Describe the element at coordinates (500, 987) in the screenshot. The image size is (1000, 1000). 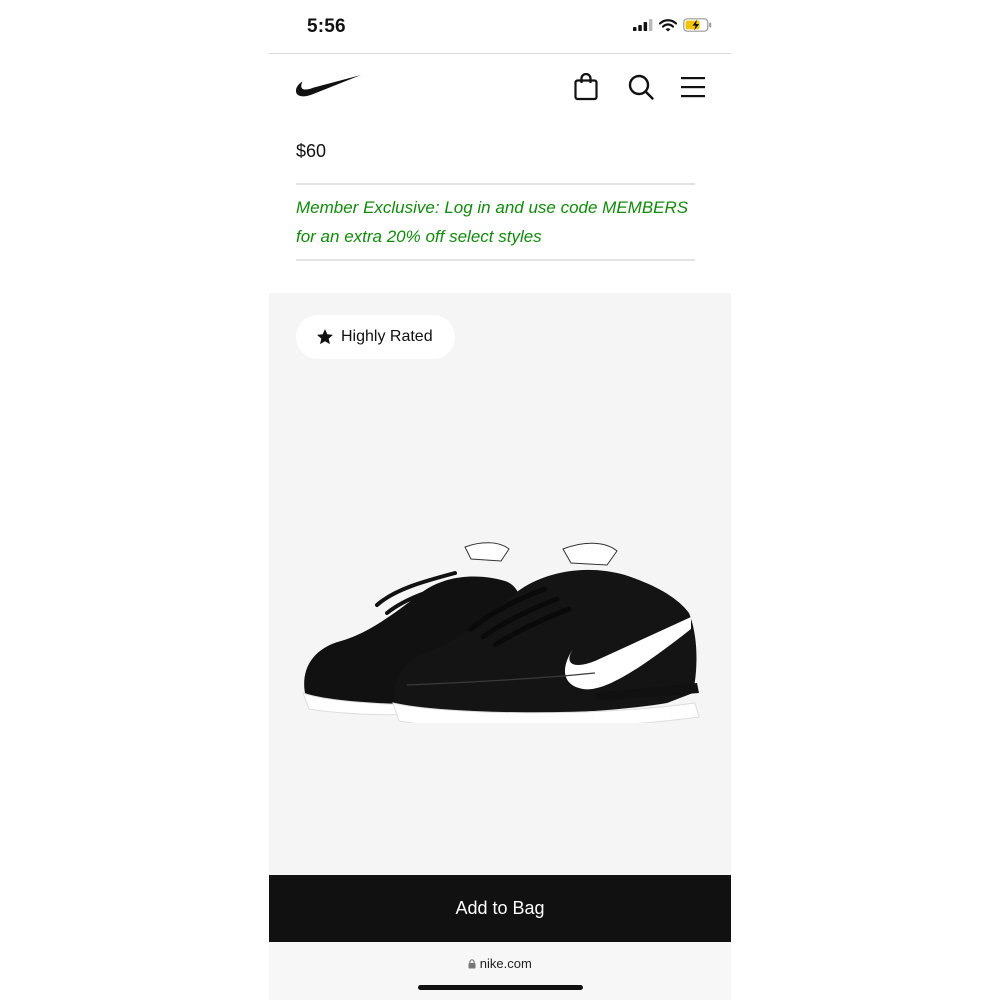
I see `home-indicator` at that location.